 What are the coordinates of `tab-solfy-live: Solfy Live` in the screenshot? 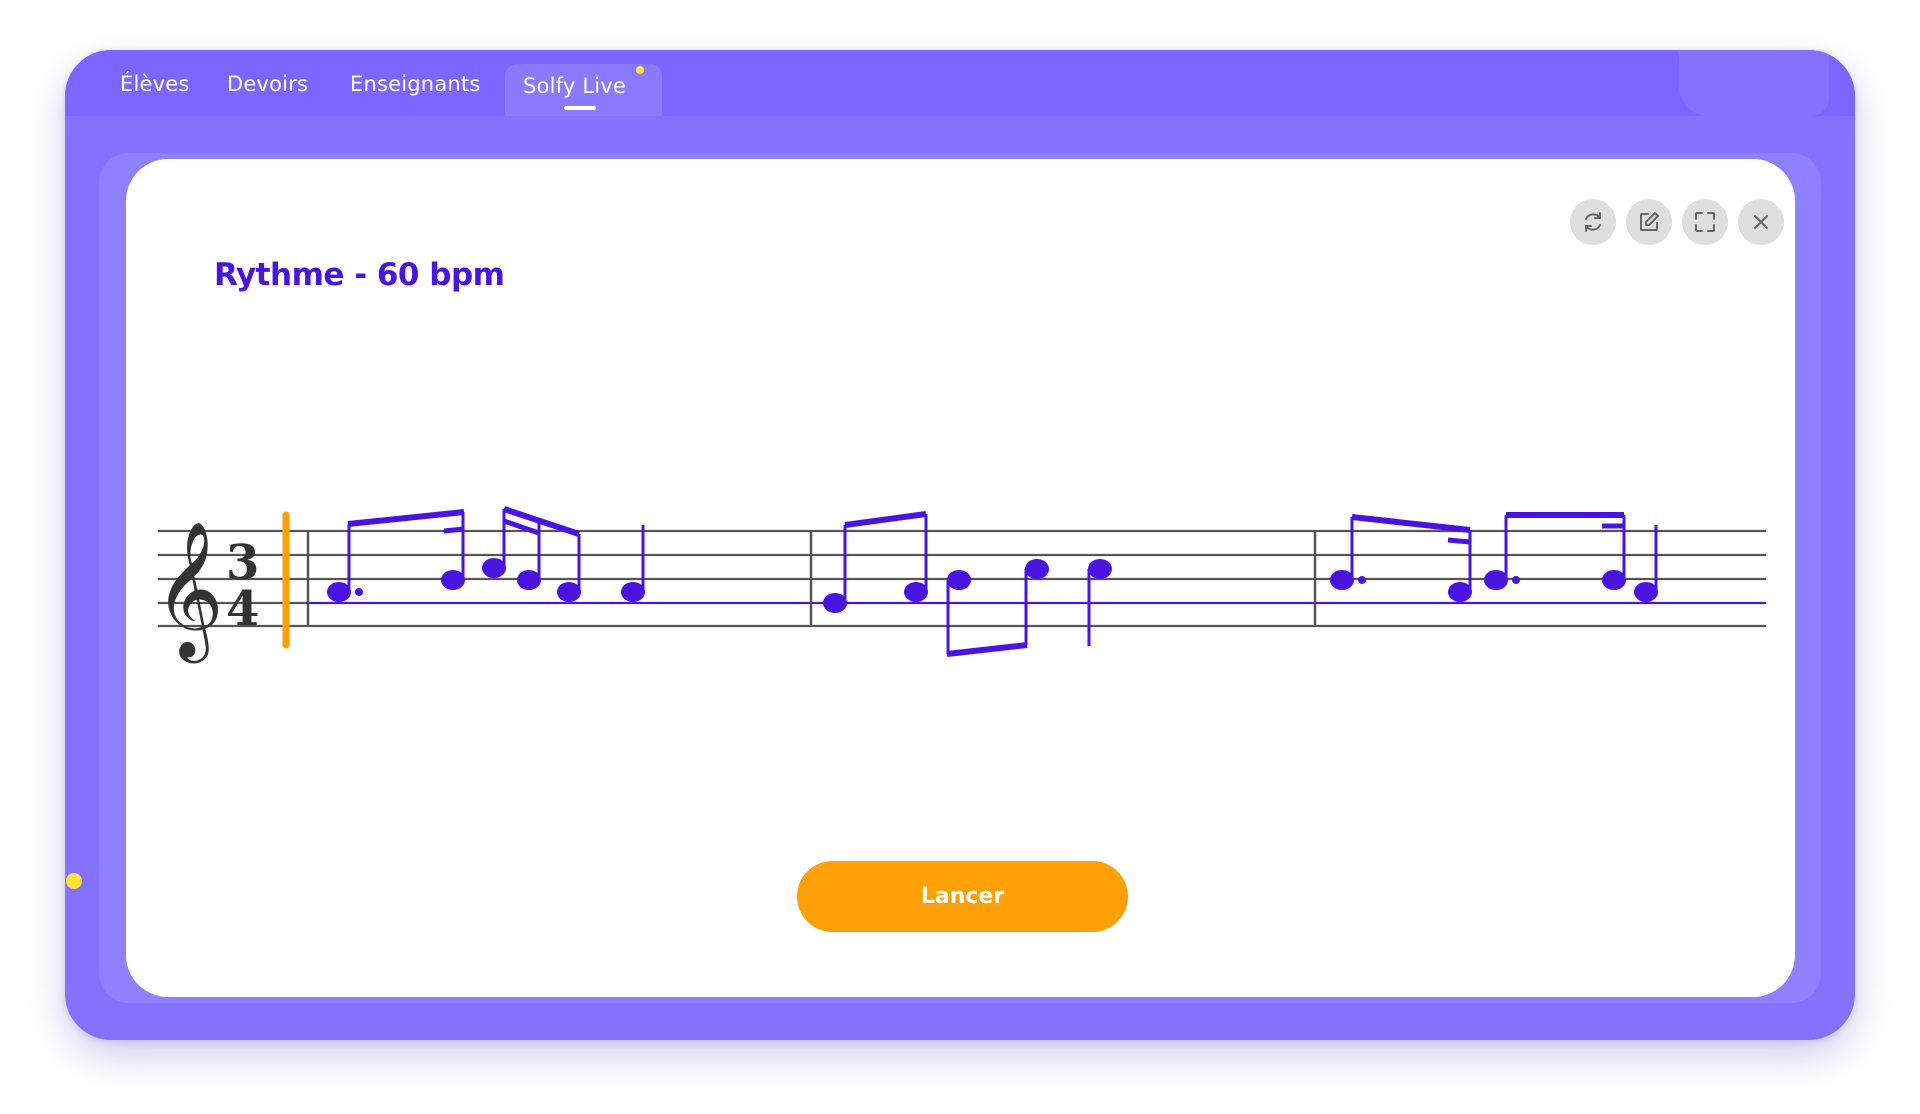 It's located at (584, 90).